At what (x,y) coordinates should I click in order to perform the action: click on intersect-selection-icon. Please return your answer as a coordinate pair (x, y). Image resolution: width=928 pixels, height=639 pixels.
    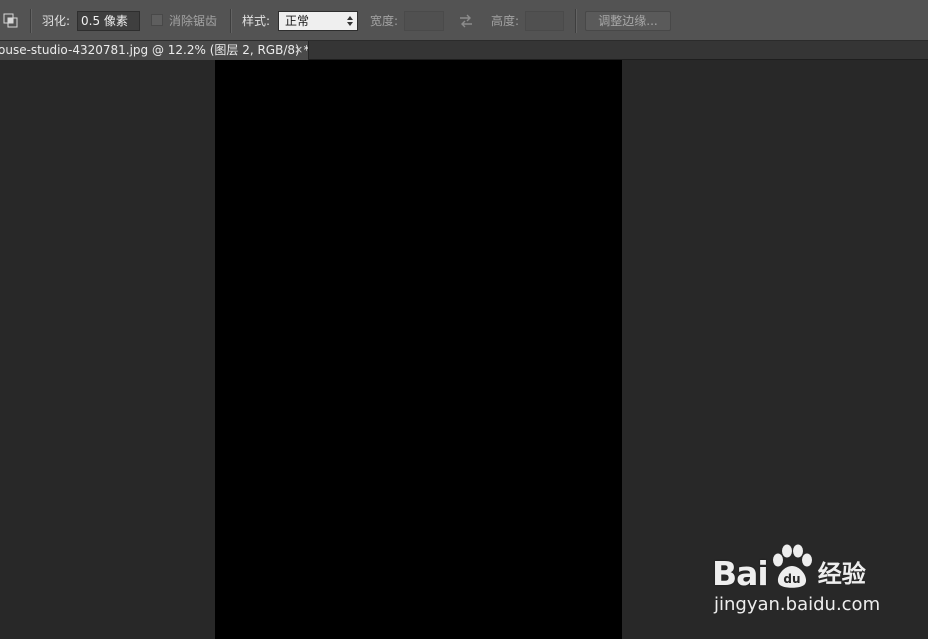
    Looking at the image, I should click on (11, 20).